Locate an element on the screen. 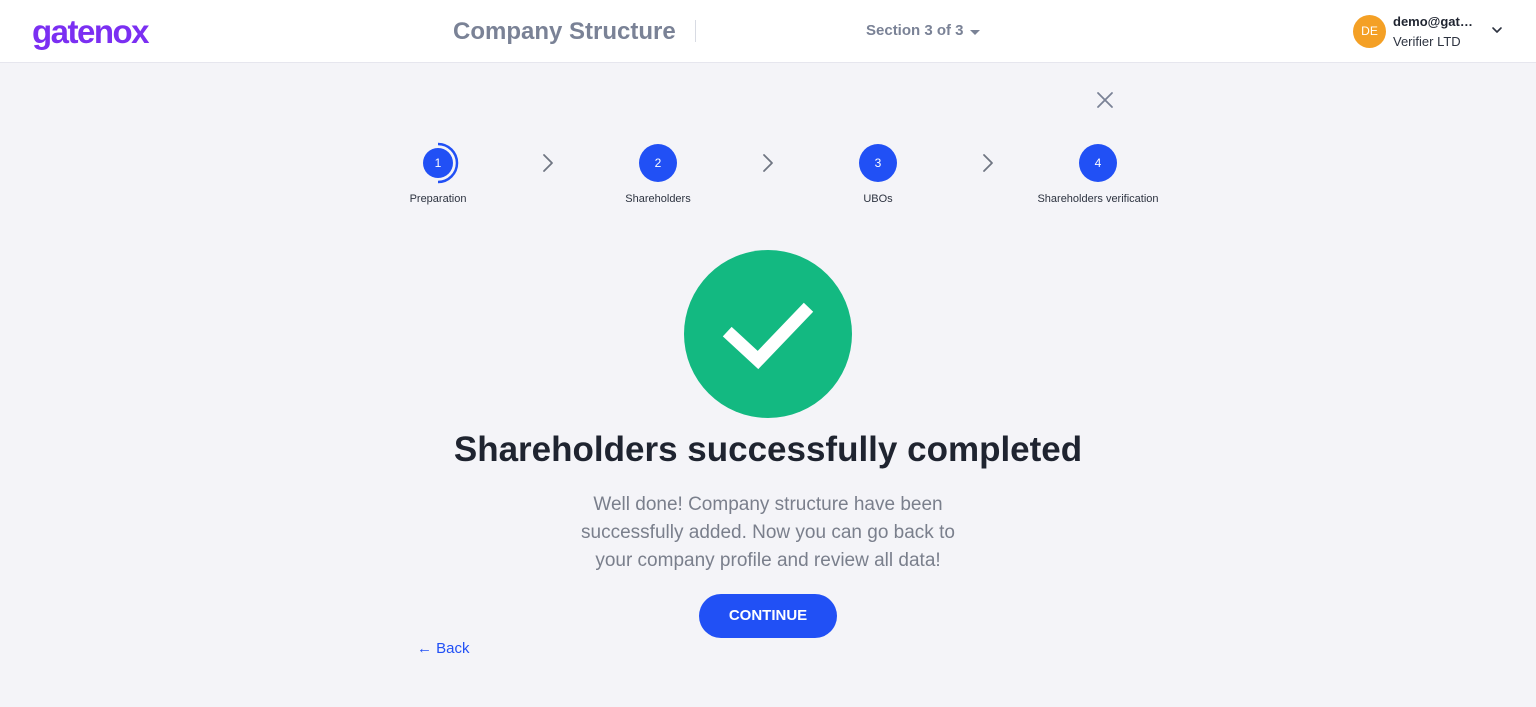 This screenshot has width=1536, height=707. step-label: Shareholders verification is located at coordinates (1098, 199).